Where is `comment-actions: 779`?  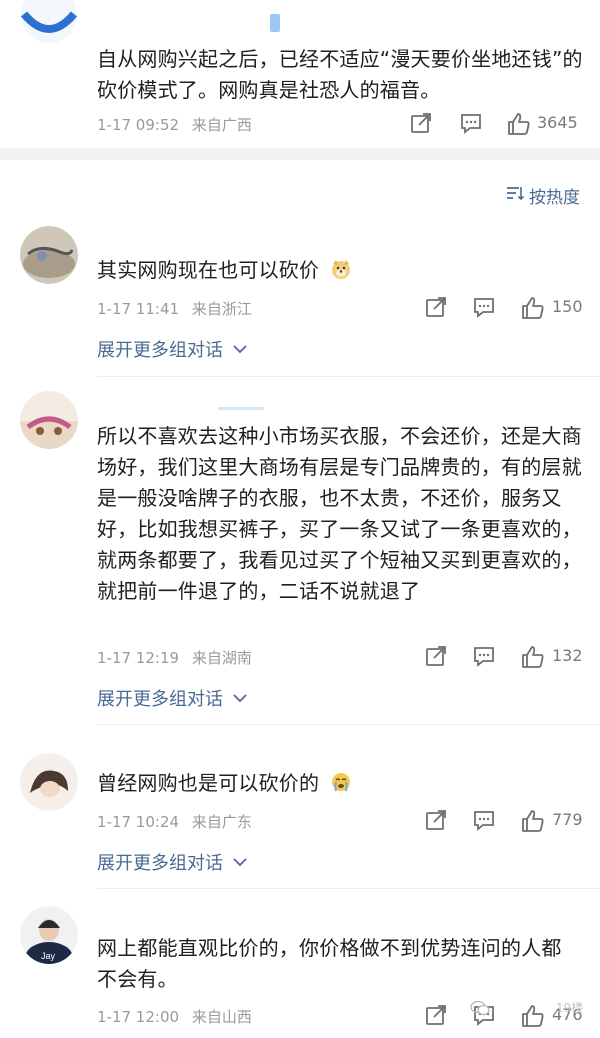
comment-actions: 779 is located at coordinates (505, 821).